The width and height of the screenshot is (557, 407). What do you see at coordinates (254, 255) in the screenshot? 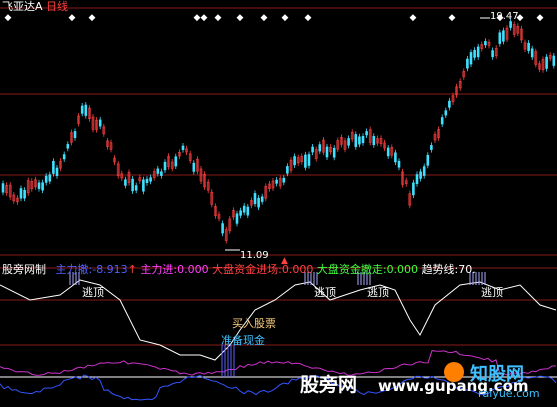
I see `low-price-label: 11.09` at bounding box center [254, 255].